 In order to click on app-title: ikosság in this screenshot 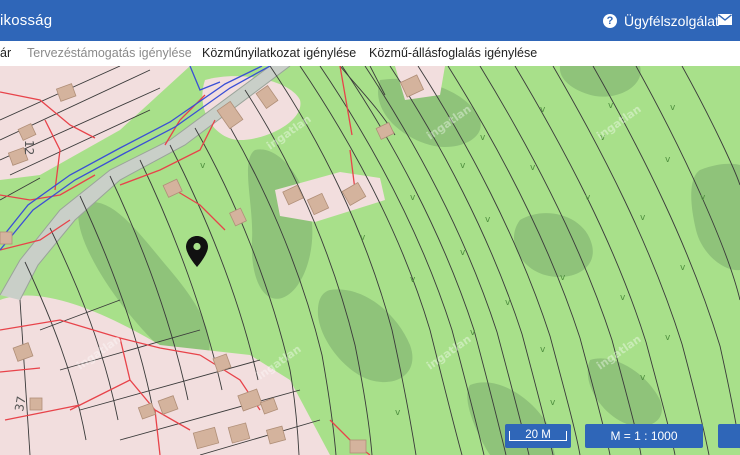, I will do `click(26, 20)`.